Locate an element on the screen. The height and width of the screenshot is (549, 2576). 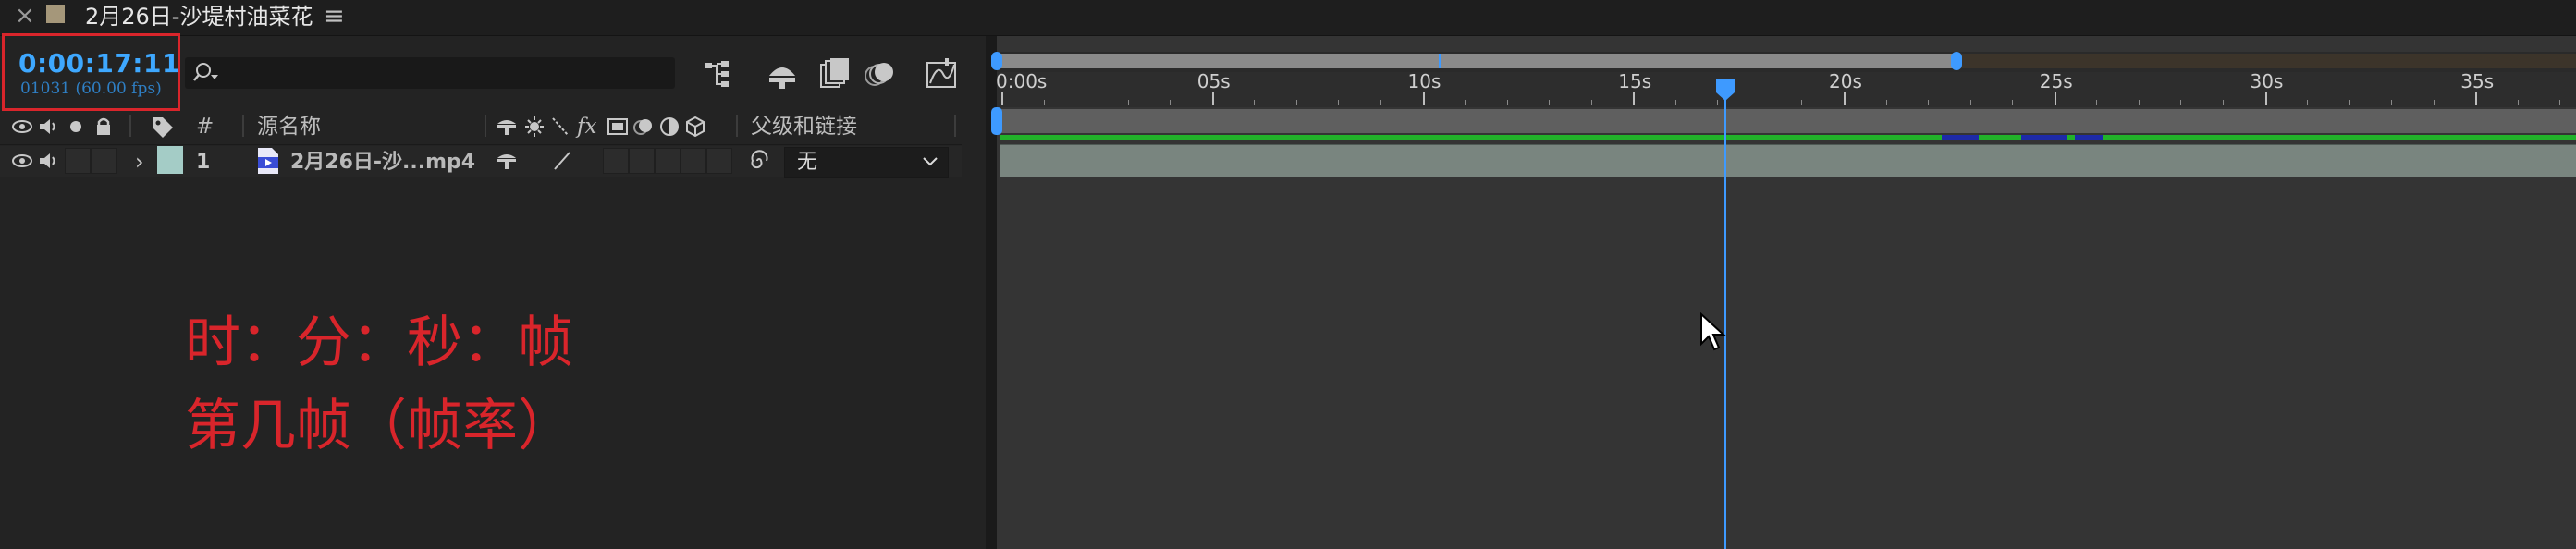
time-ruler is located at coordinates (1786, 89).